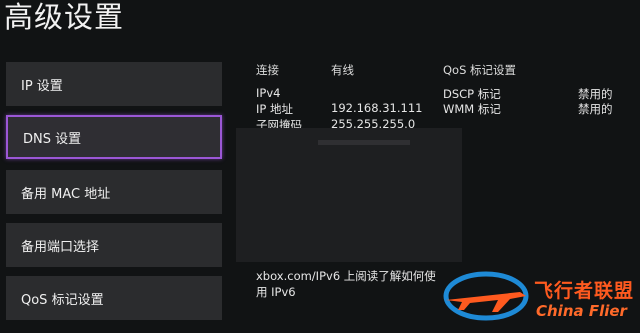  What do you see at coordinates (114, 192) in the screenshot?
I see `nav-item-alternate-mac: 备用 MAC 地址` at bounding box center [114, 192].